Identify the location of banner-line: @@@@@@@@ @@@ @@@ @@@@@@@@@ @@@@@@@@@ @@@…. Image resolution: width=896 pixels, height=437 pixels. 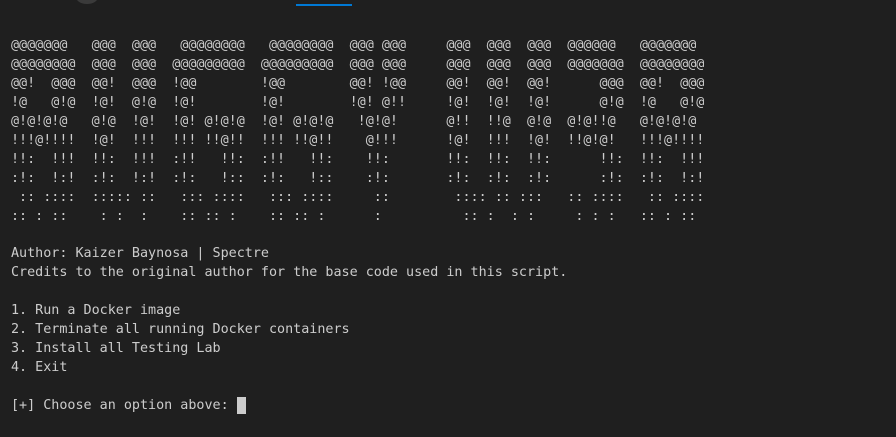
(358, 64).